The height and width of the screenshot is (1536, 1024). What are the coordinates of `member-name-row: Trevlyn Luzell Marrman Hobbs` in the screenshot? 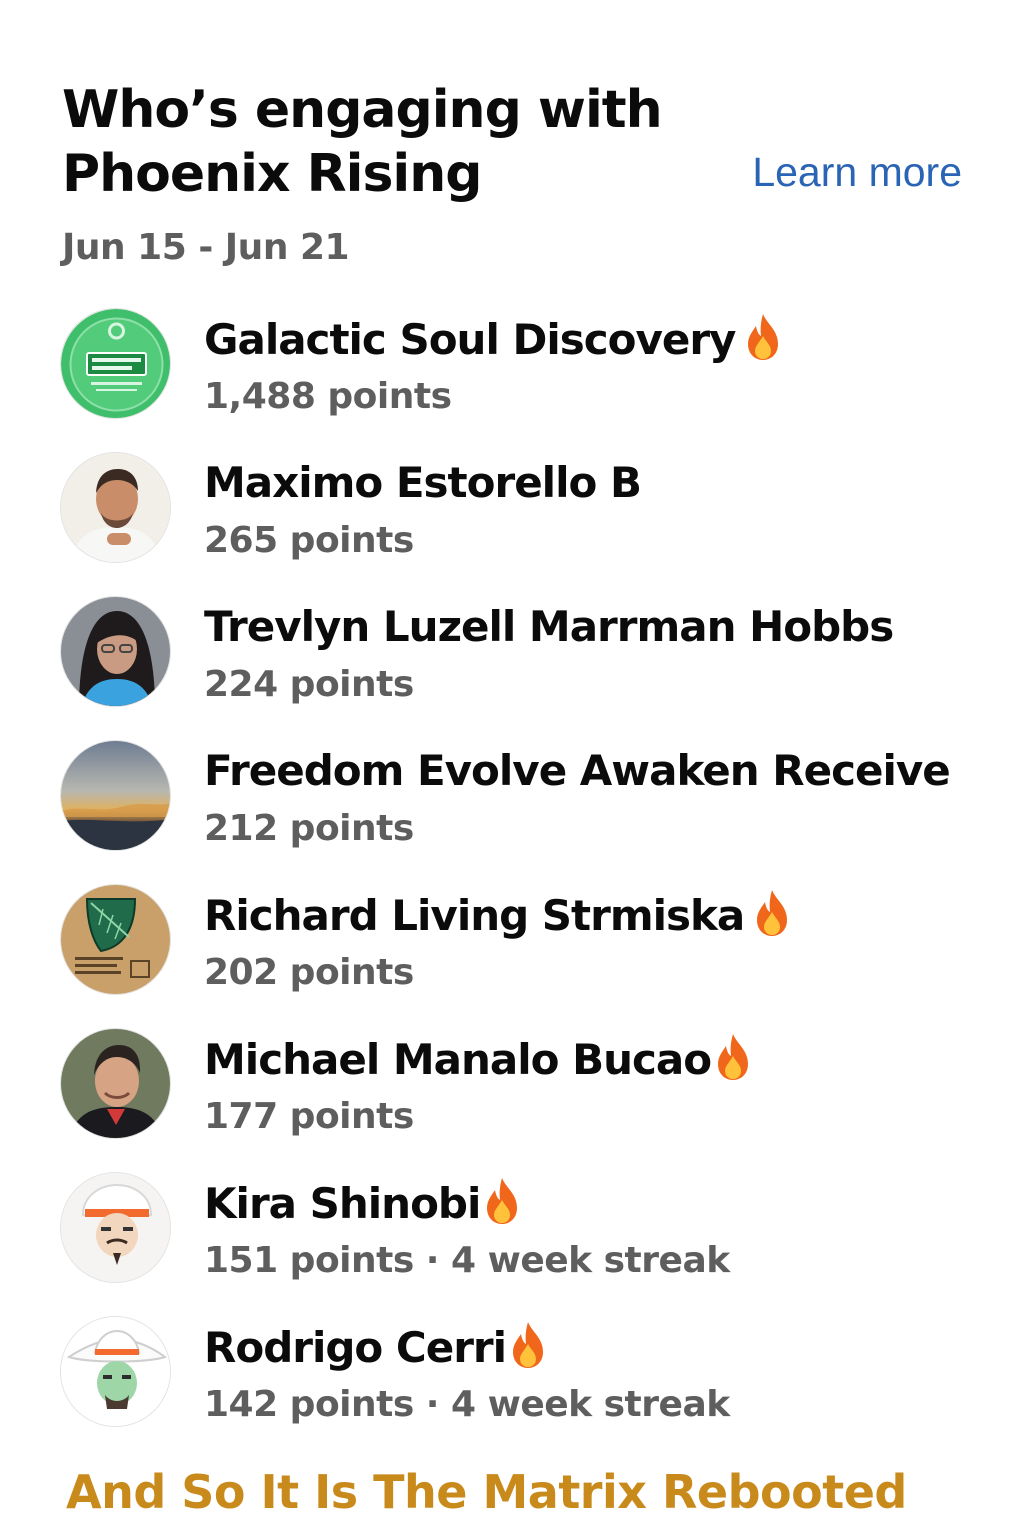 It's located at (549, 627).